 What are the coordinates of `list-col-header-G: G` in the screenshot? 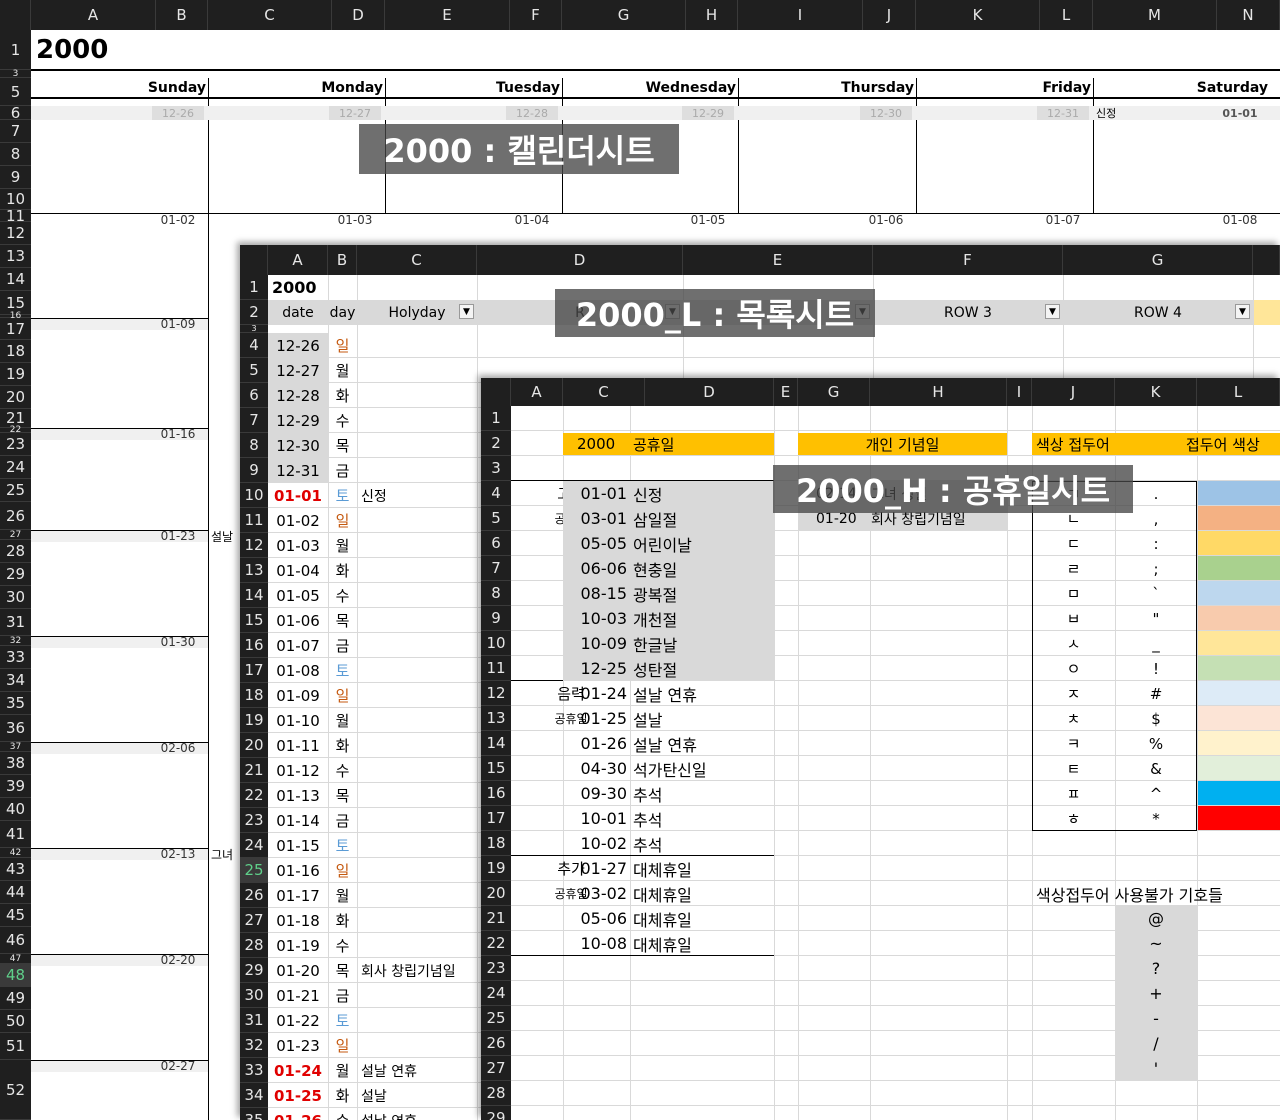 It's located at (1158, 260).